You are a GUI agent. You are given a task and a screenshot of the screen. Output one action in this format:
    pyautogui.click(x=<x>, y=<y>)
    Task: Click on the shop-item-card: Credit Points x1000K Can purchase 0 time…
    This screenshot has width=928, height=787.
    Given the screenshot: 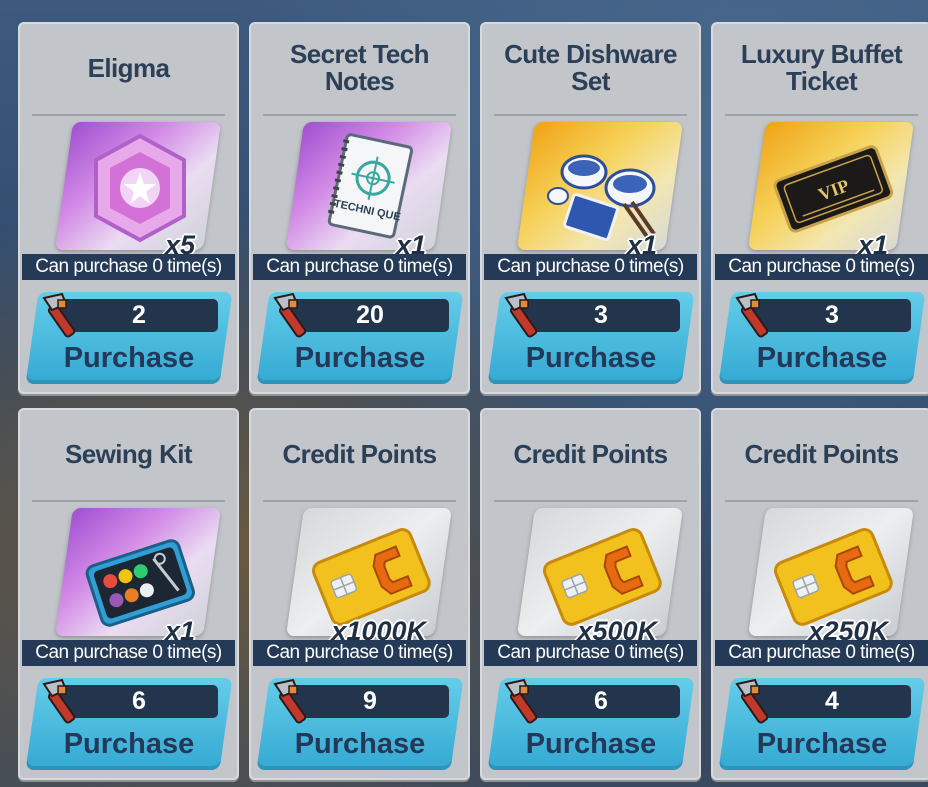 What is the action you would take?
    pyautogui.click(x=359, y=594)
    